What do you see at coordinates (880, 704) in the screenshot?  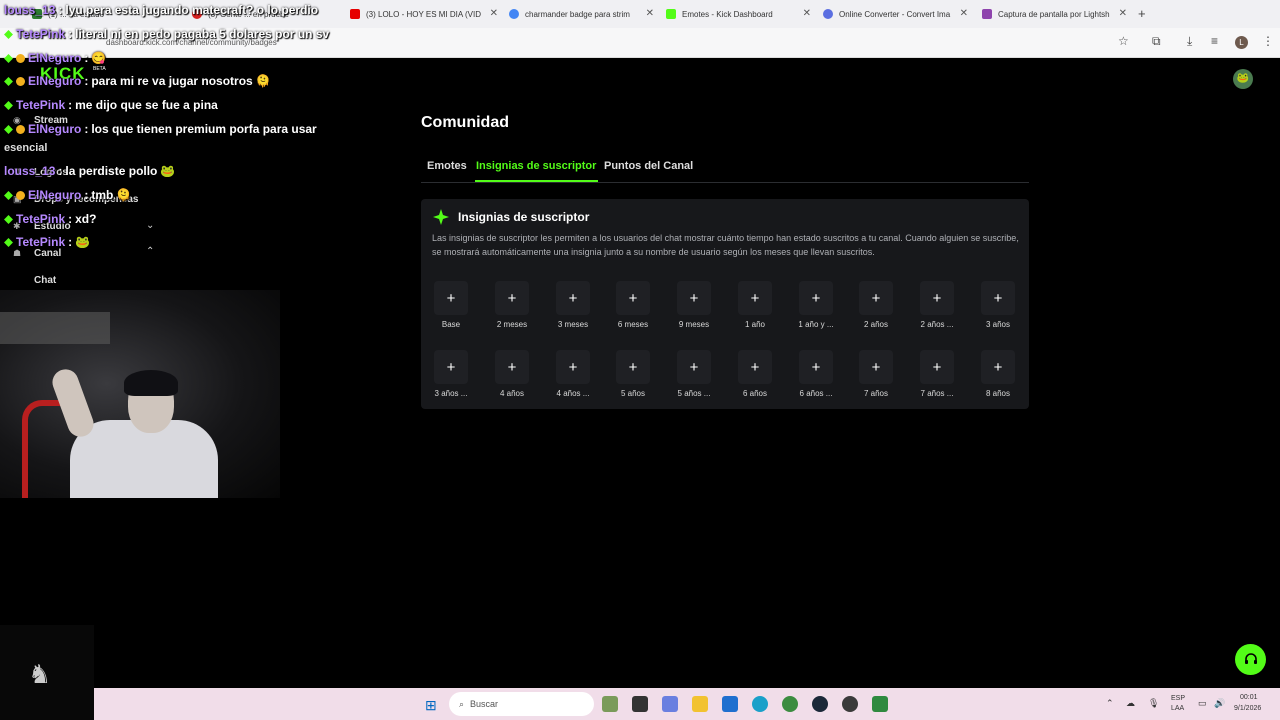 I see `excel-icon` at bounding box center [880, 704].